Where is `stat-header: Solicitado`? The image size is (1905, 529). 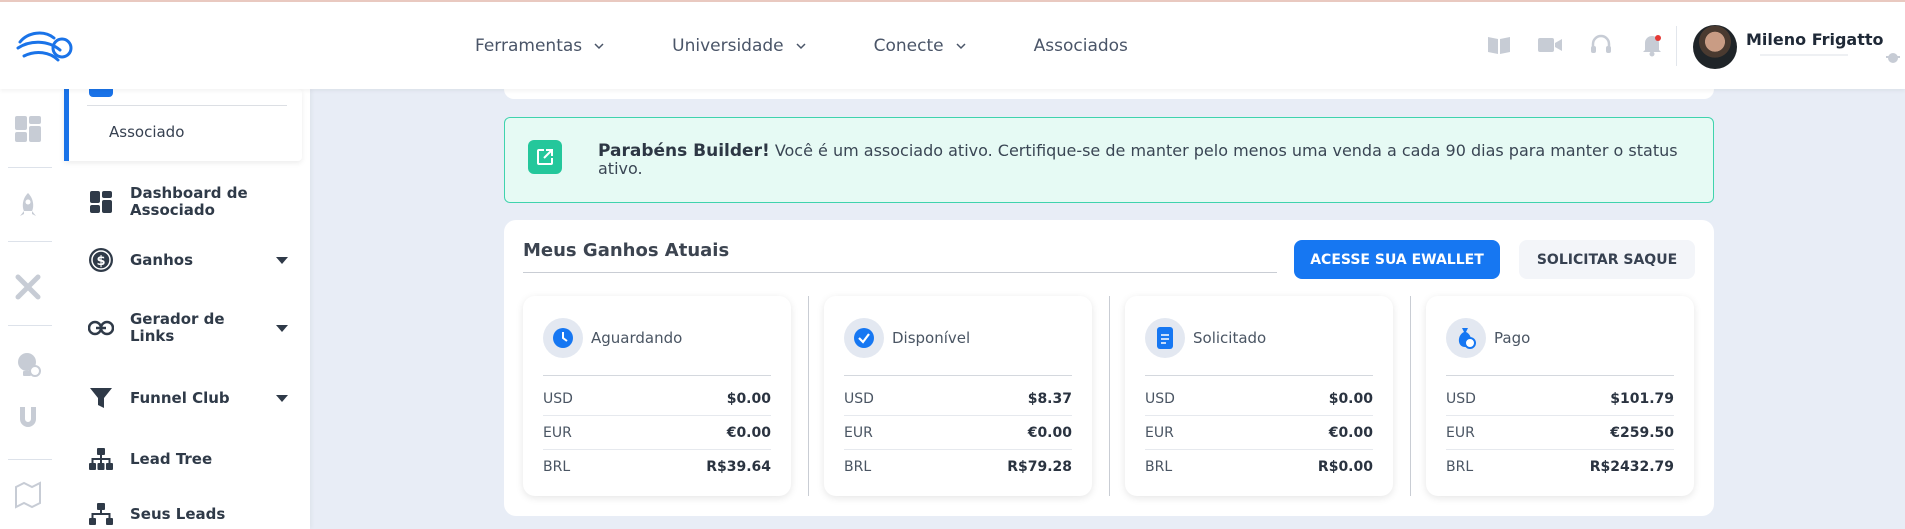
stat-header: Solicitado is located at coordinates (1205, 338).